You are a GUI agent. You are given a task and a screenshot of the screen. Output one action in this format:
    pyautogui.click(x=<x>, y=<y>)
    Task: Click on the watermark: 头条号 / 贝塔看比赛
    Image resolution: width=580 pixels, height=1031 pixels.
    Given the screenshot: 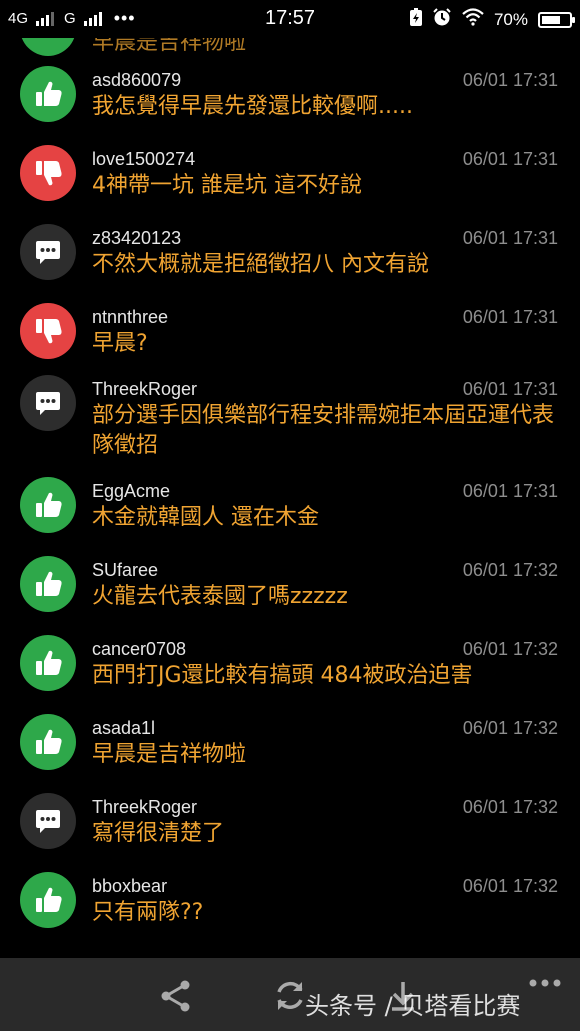 What is the action you would take?
    pyautogui.click(x=413, y=1006)
    